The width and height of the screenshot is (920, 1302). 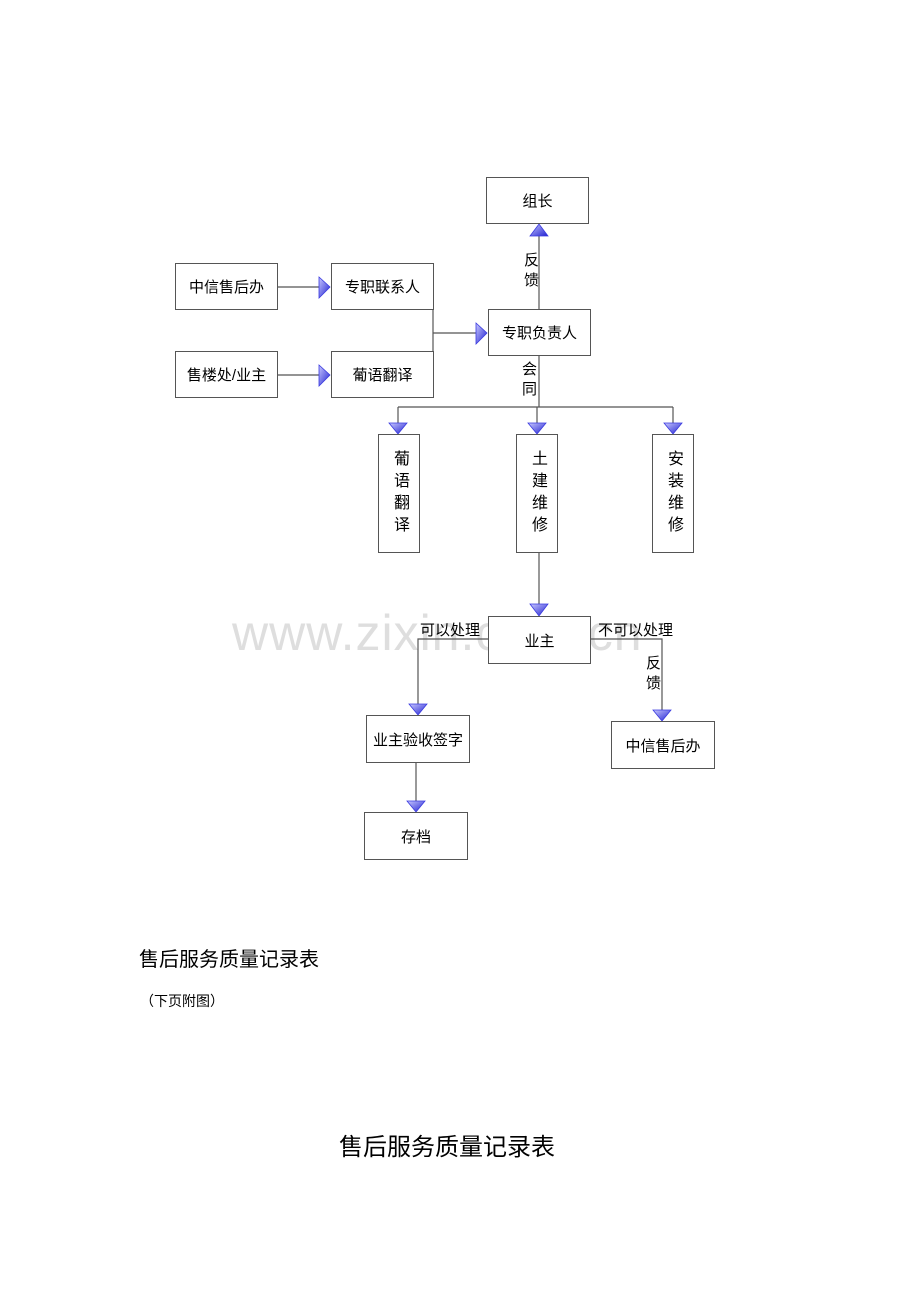 I want to click on label-feedback-bottom: 反馈, so click(x=652, y=675).